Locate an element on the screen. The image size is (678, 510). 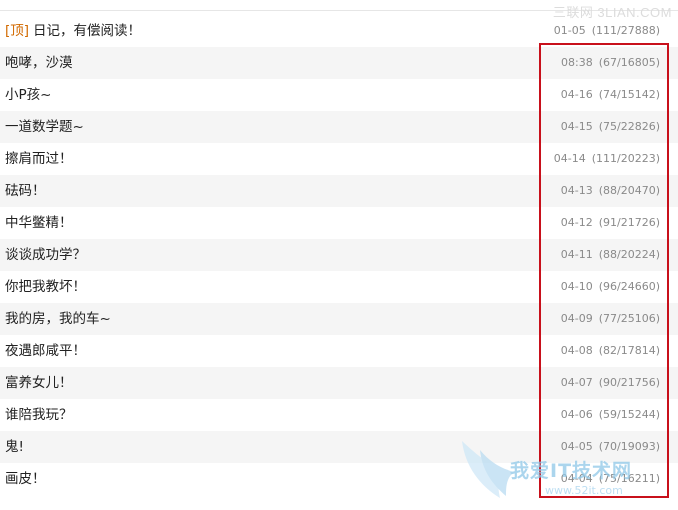
post-stats: (88/20470) is located at coordinates (629, 190).